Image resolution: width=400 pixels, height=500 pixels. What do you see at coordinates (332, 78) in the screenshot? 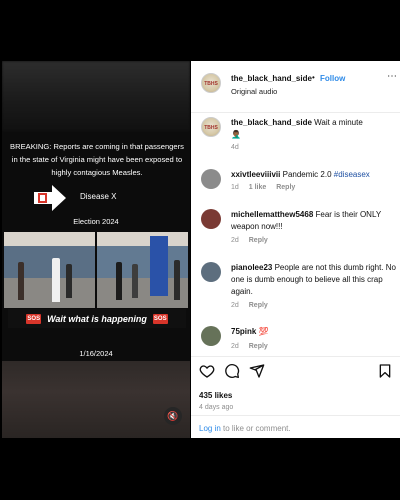
I see `follow-button: Follow` at bounding box center [332, 78].